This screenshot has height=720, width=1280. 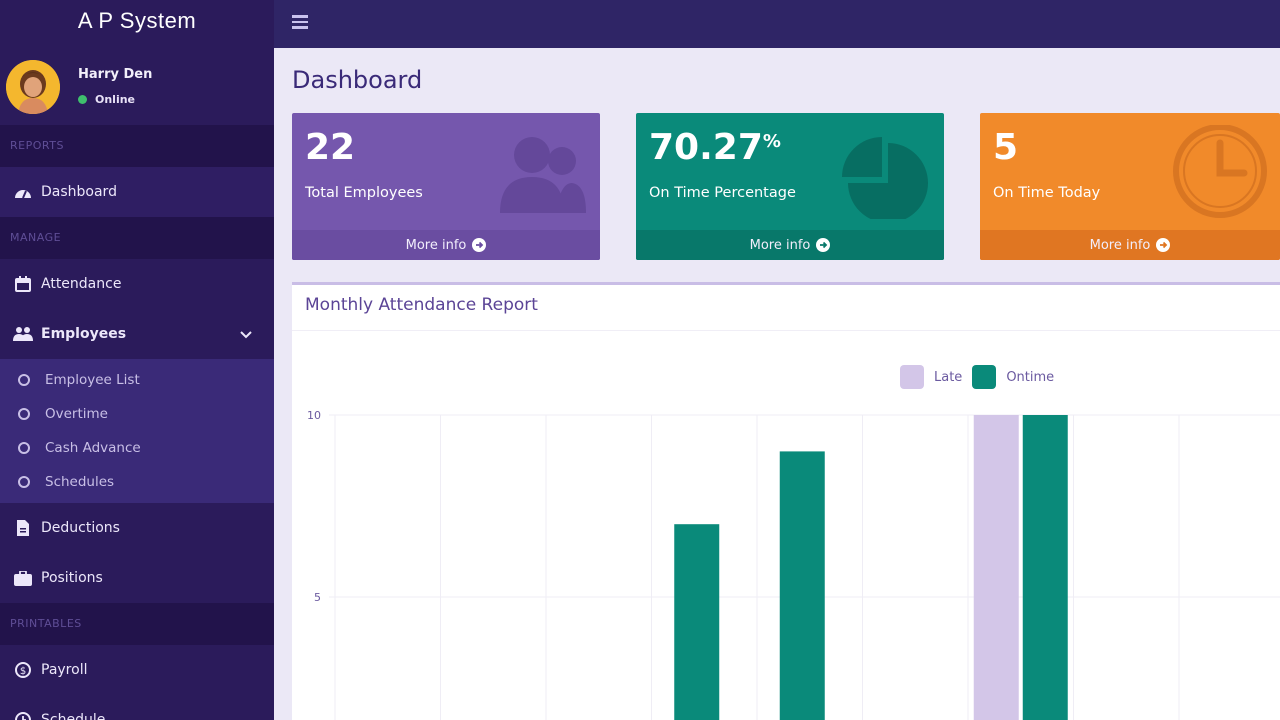 I want to click on total-employees-more-info-link: More info, so click(x=446, y=245).